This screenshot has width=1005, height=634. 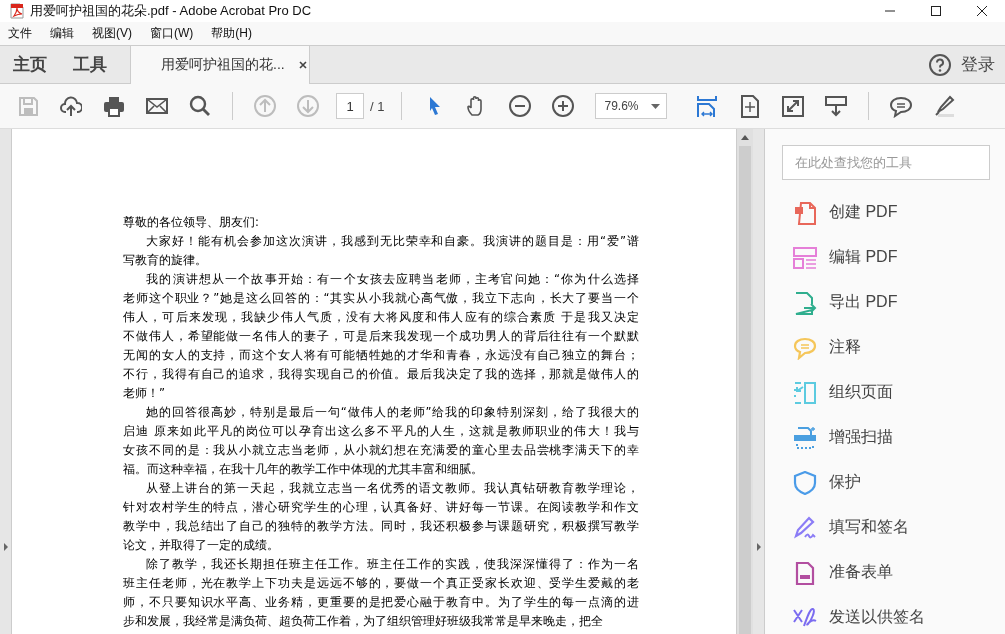 I want to click on zoom-out-icon, so click(x=520, y=106).